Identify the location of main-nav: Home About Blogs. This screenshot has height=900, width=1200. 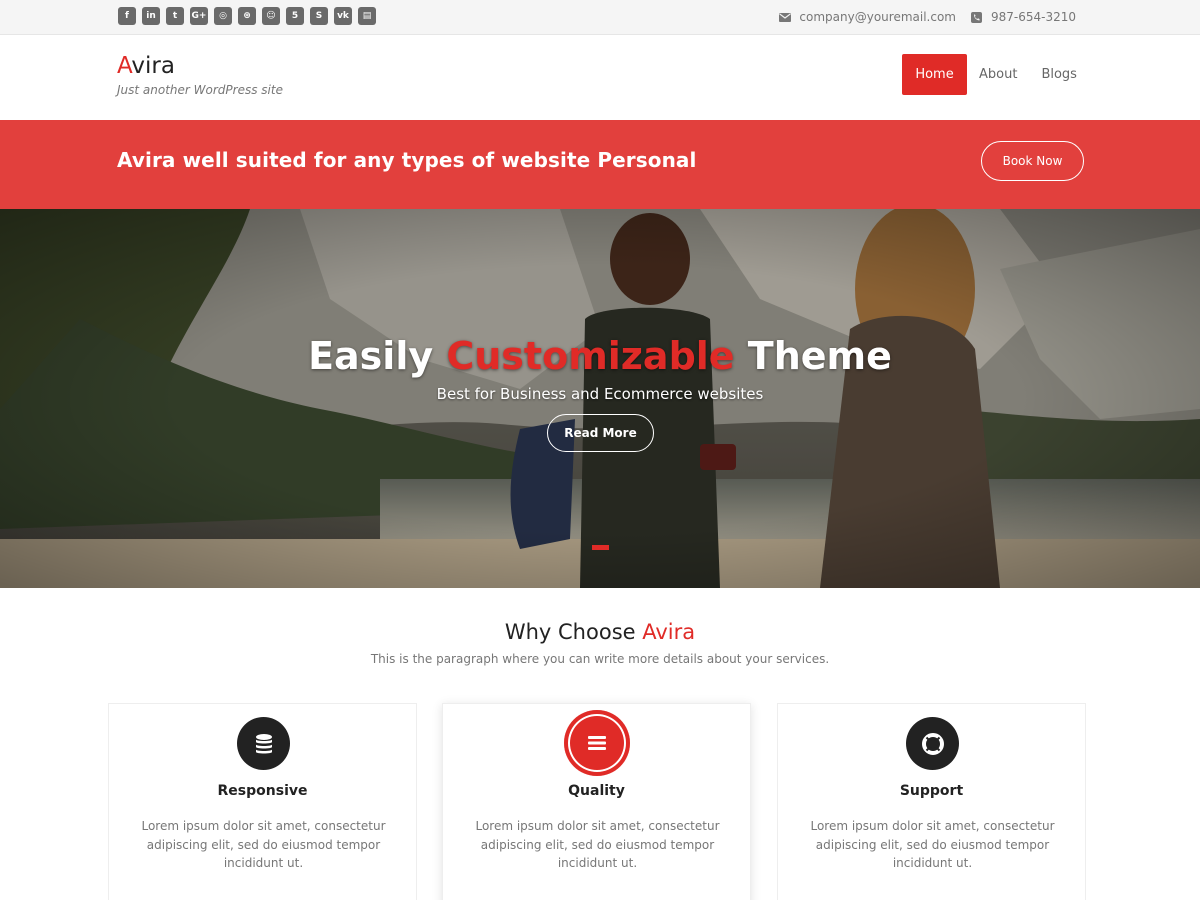
(995, 74).